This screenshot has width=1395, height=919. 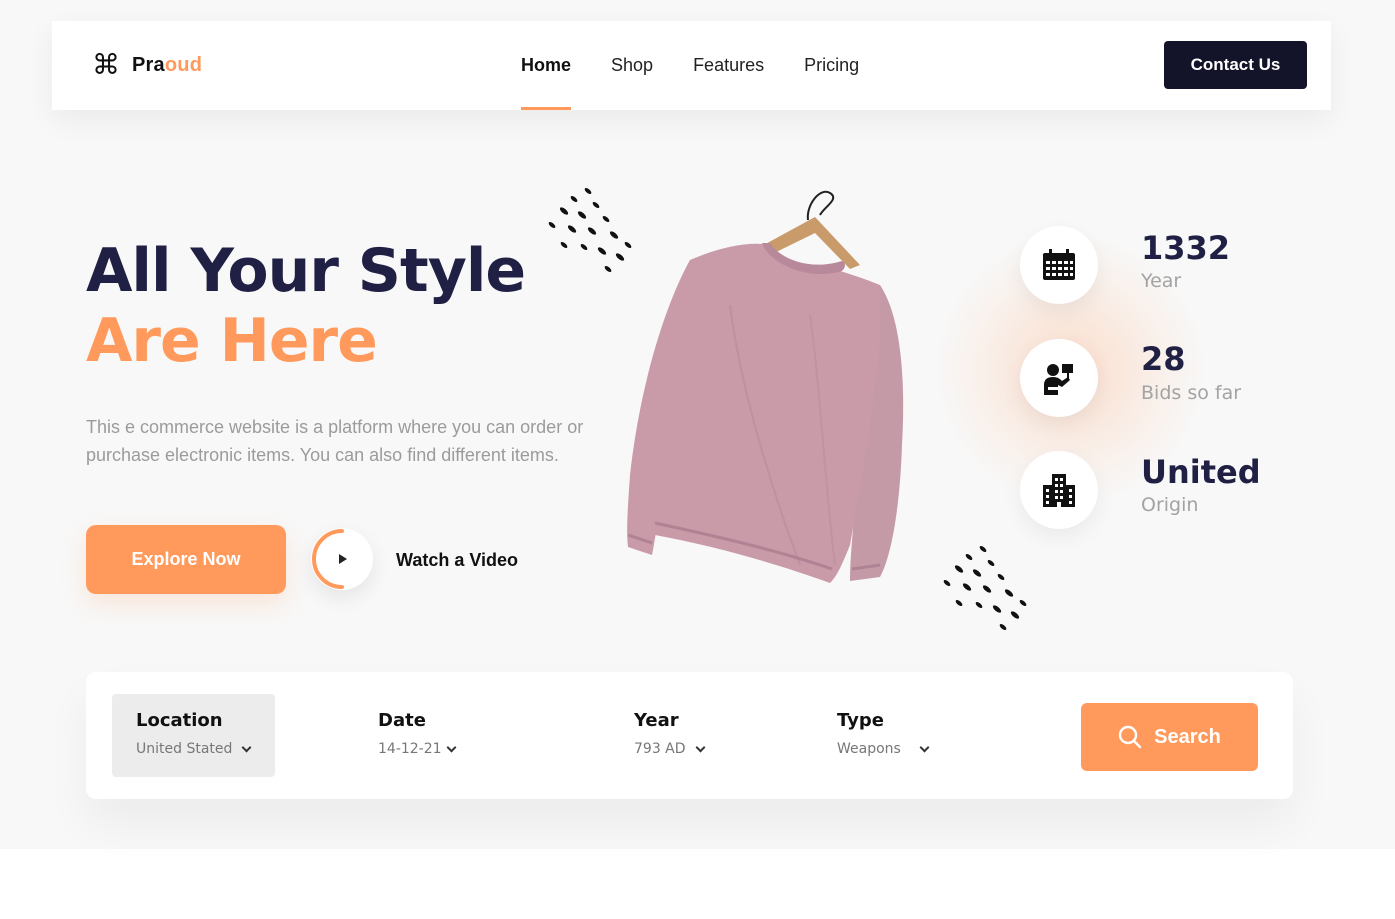 I want to click on brand-name-prefix: Pra, so click(x=148, y=64).